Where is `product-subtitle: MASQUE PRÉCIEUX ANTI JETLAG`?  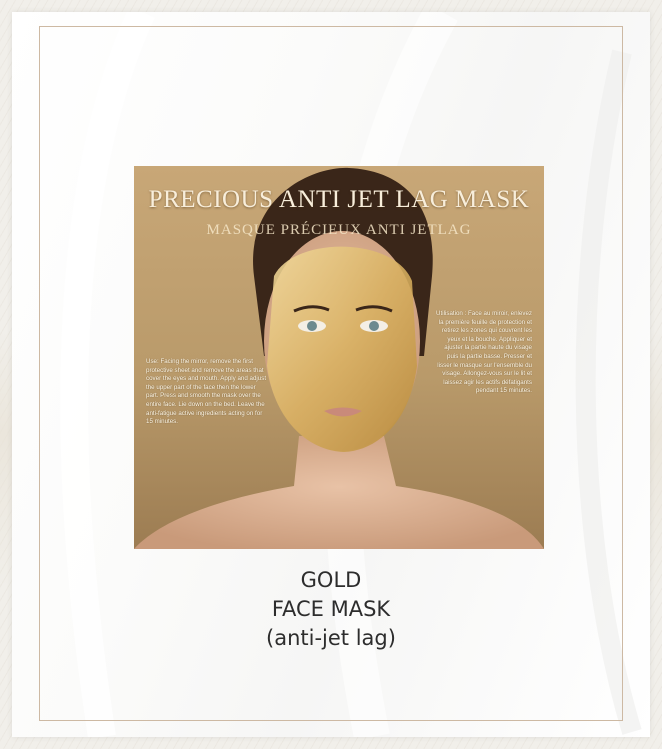
product-subtitle: MASQUE PRÉCIEUX ANTI JETLAG is located at coordinates (339, 230).